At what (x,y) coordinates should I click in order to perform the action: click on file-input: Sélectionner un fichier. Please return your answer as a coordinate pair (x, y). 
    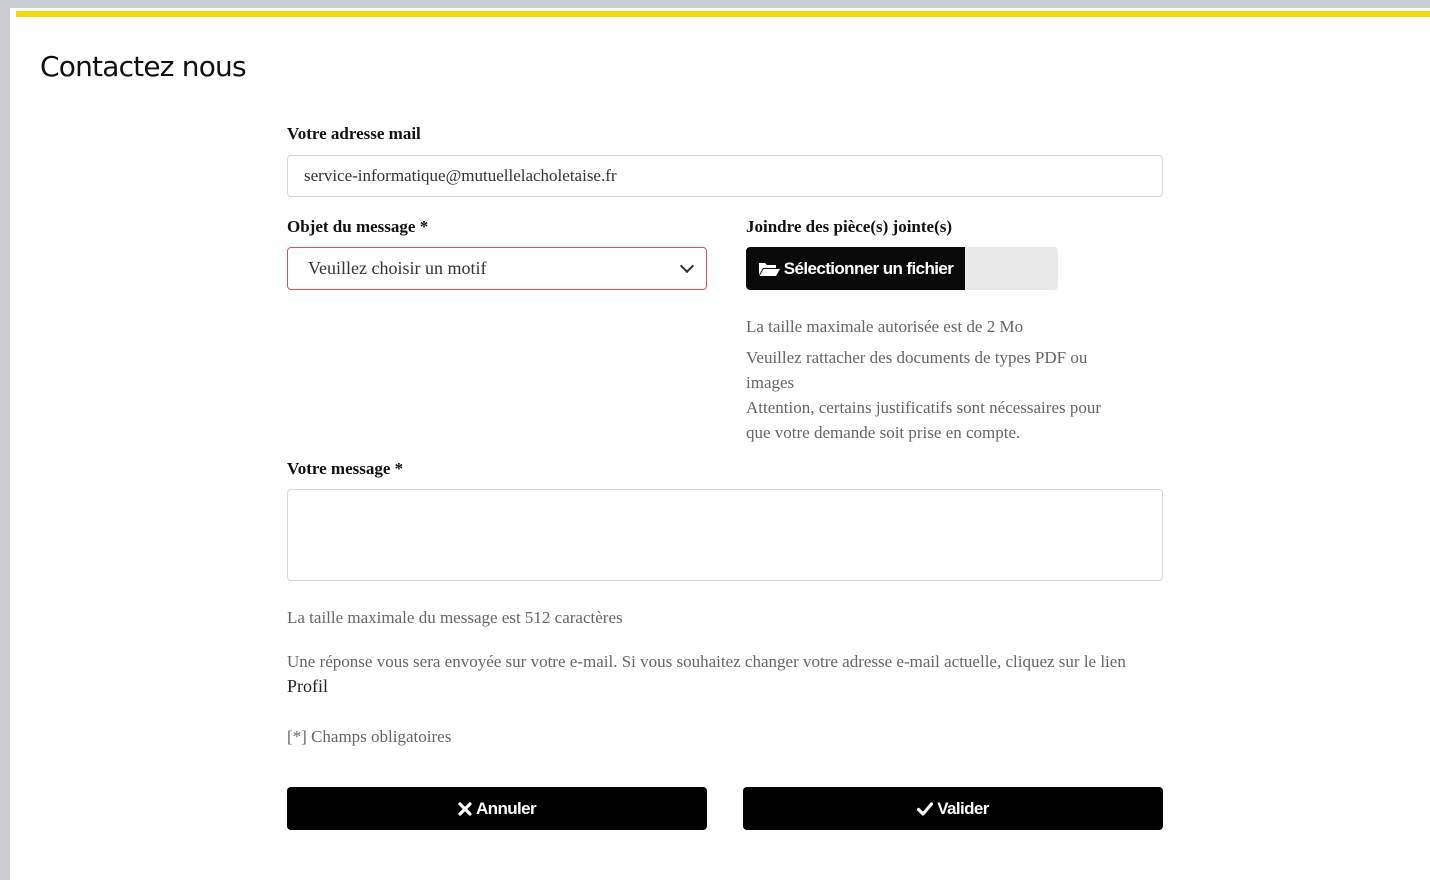
    Looking at the image, I should click on (902, 268).